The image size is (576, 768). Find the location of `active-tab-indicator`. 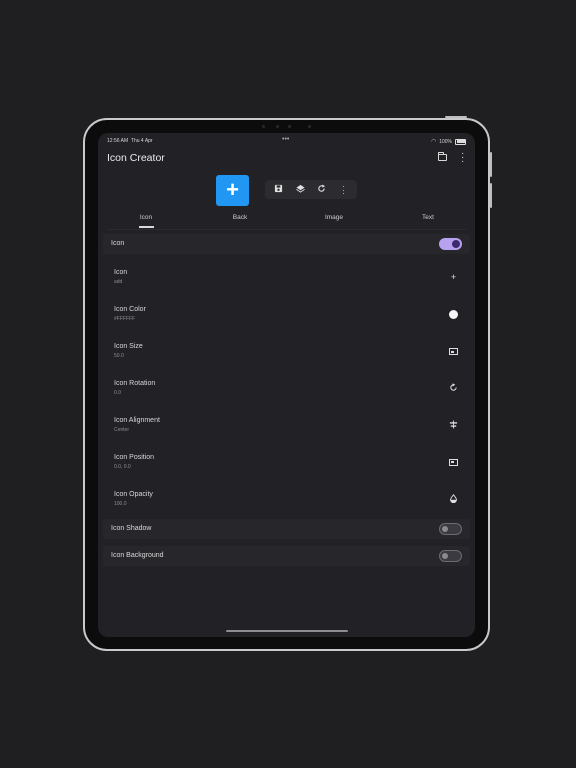

active-tab-indicator is located at coordinates (146, 227).